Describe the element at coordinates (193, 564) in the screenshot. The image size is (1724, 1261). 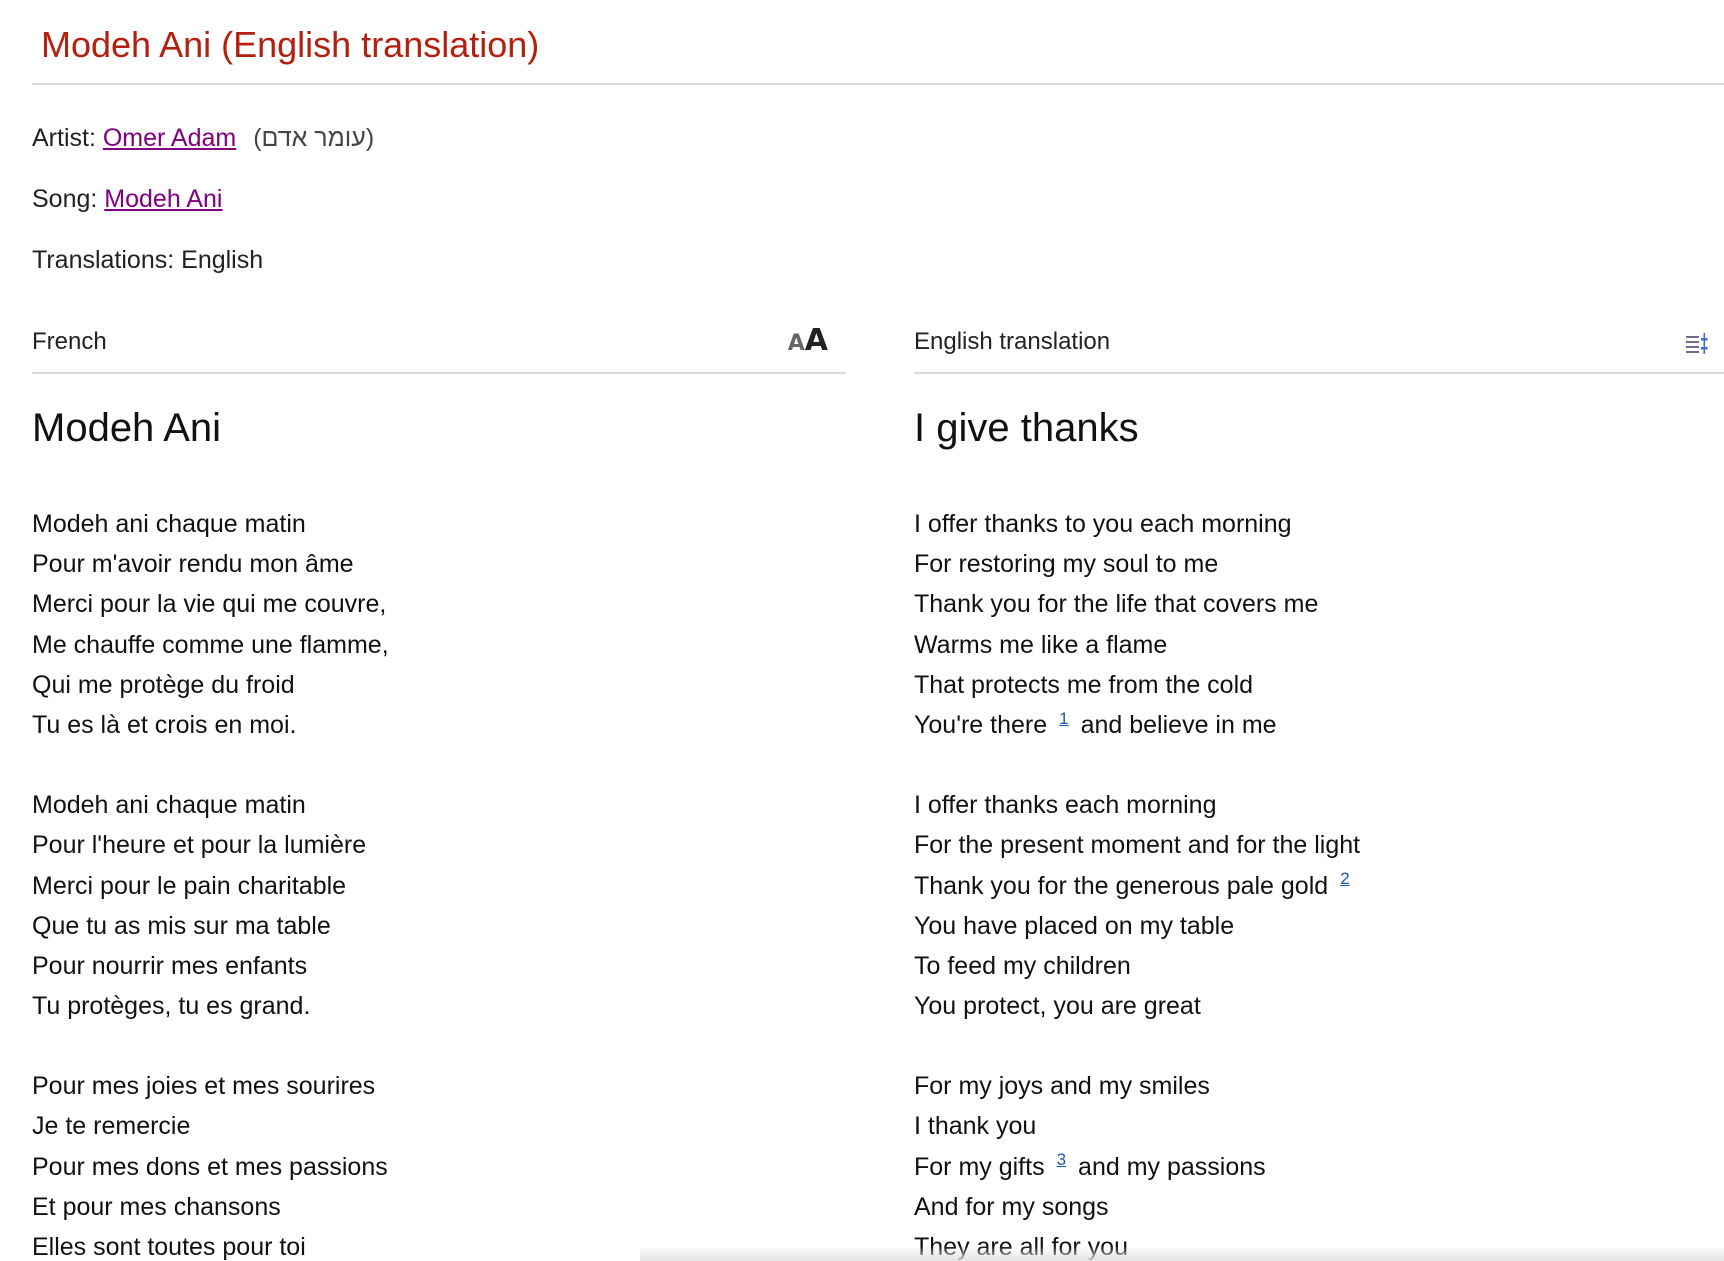
I see `original-lyric-line: Pour m'avoir rendu mon âme` at that location.